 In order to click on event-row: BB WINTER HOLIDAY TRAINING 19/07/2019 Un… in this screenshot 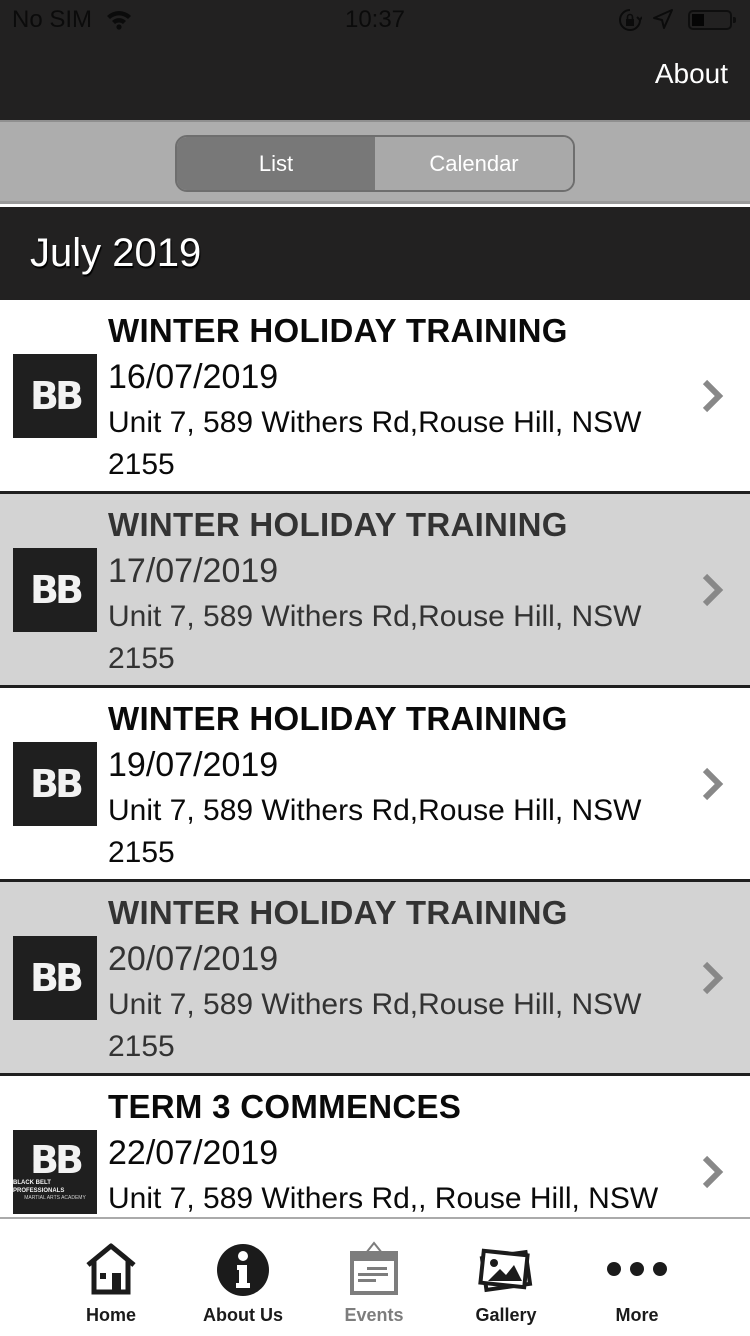, I will do `click(375, 785)`.